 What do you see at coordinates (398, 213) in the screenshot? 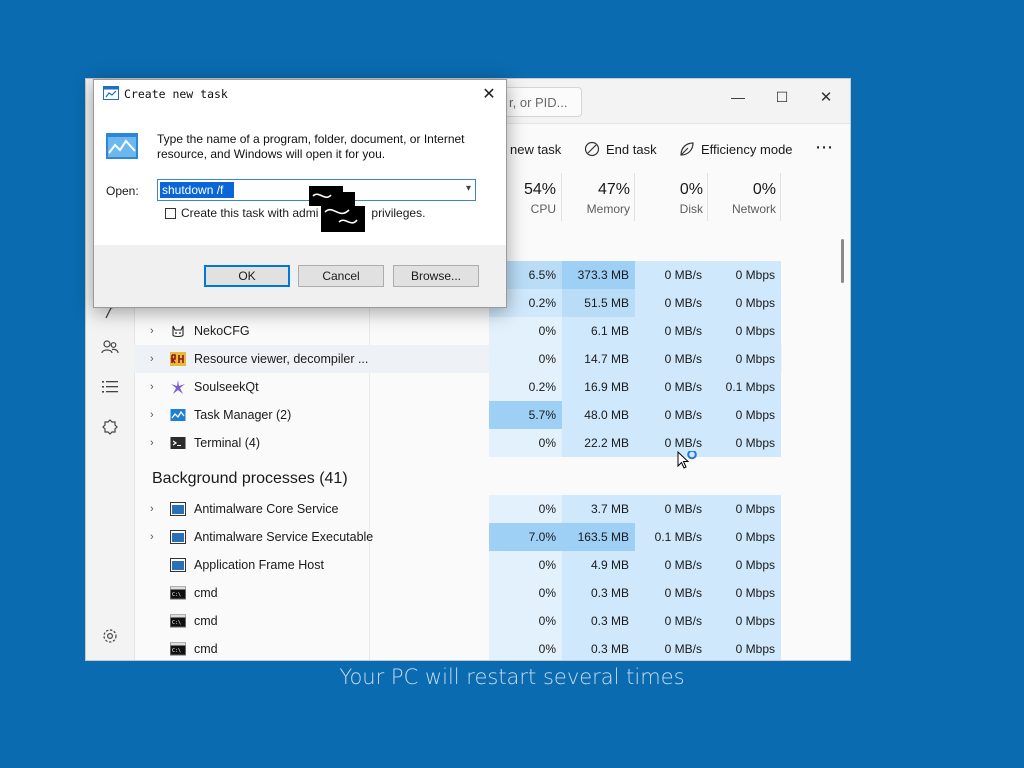
I see `checkbox-label-tail: privileges.` at bounding box center [398, 213].